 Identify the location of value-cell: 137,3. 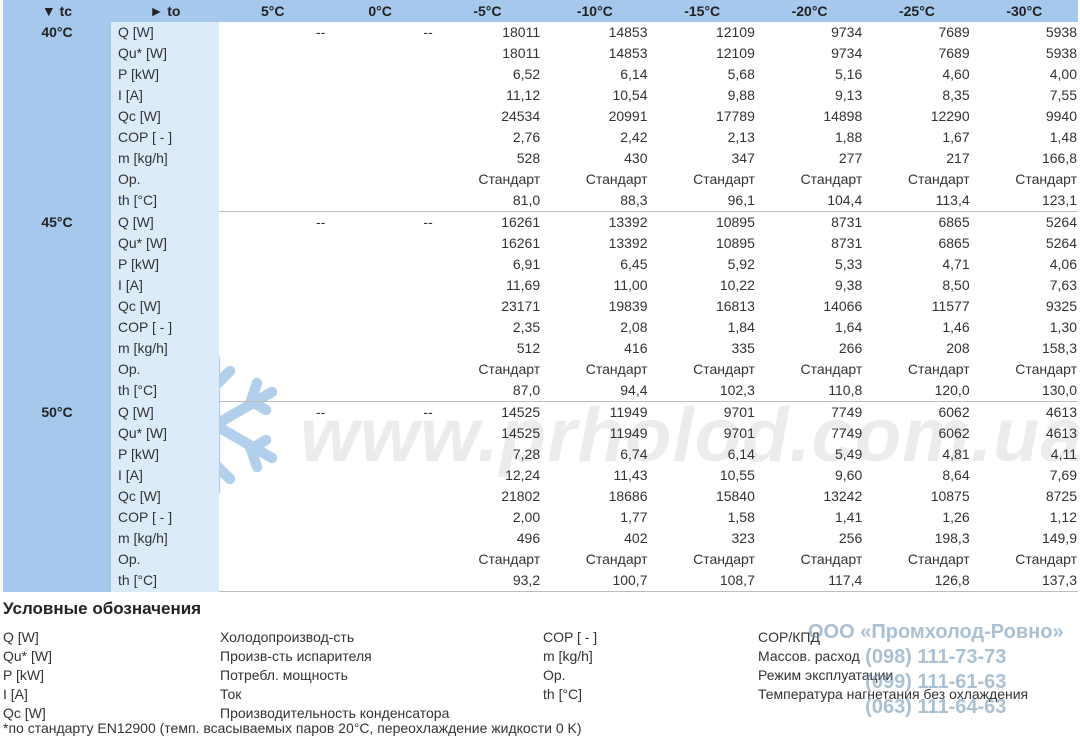
(1024, 581).